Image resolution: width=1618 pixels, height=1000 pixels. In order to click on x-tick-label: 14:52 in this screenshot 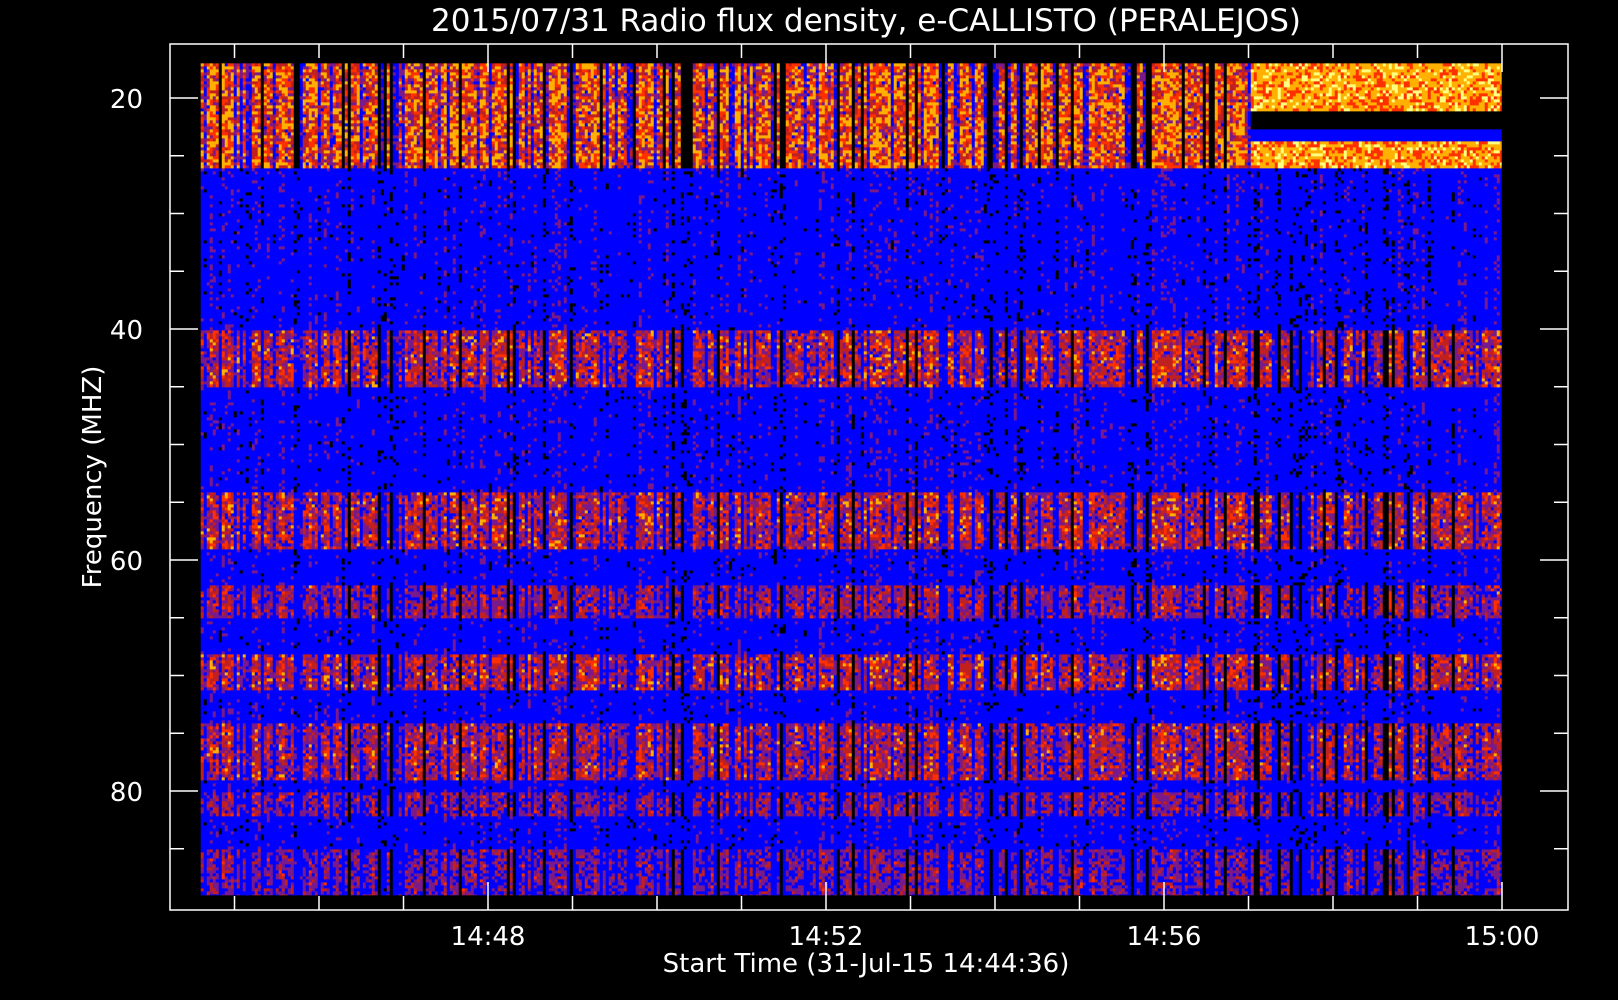, I will do `click(826, 937)`.